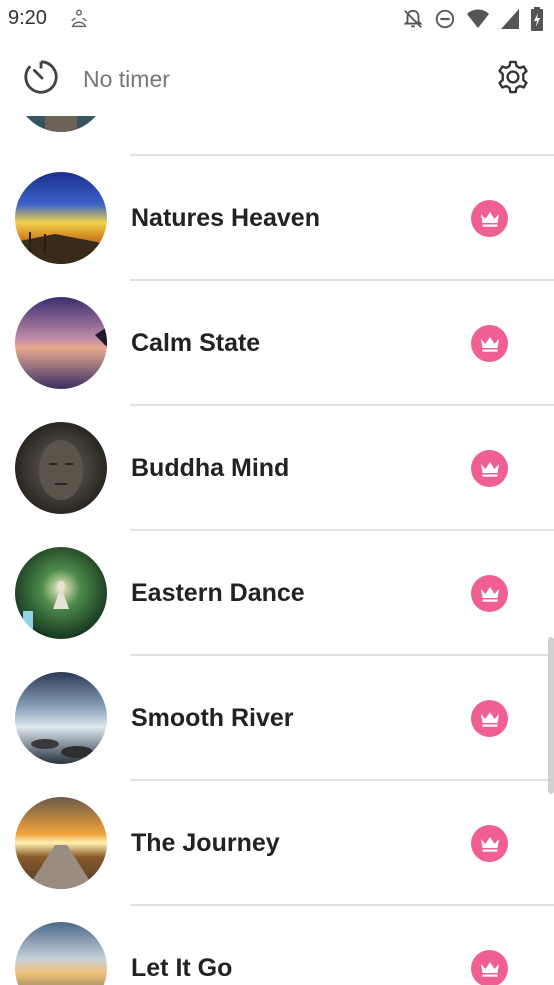 This screenshot has width=554, height=985. I want to click on track-title: Calm State, so click(196, 342).